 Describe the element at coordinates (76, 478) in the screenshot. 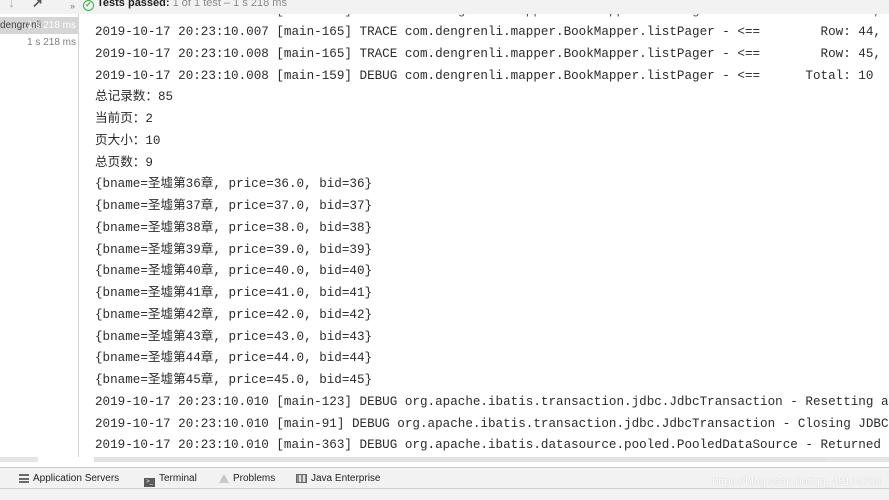

I see `tab-label: Application Servers` at that location.